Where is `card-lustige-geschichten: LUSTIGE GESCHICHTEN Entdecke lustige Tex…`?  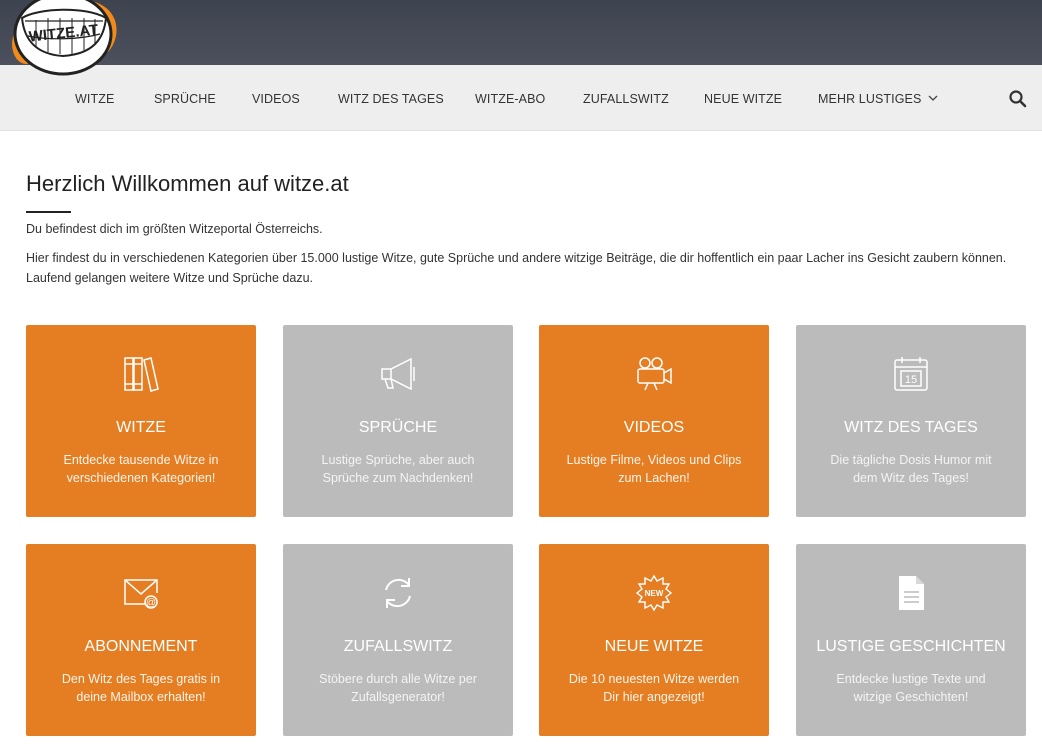
card-lustige-geschichten: LUSTIGE GESCHICHTEN Entdecke lustige Tex… is located at coordinates (911, 640).